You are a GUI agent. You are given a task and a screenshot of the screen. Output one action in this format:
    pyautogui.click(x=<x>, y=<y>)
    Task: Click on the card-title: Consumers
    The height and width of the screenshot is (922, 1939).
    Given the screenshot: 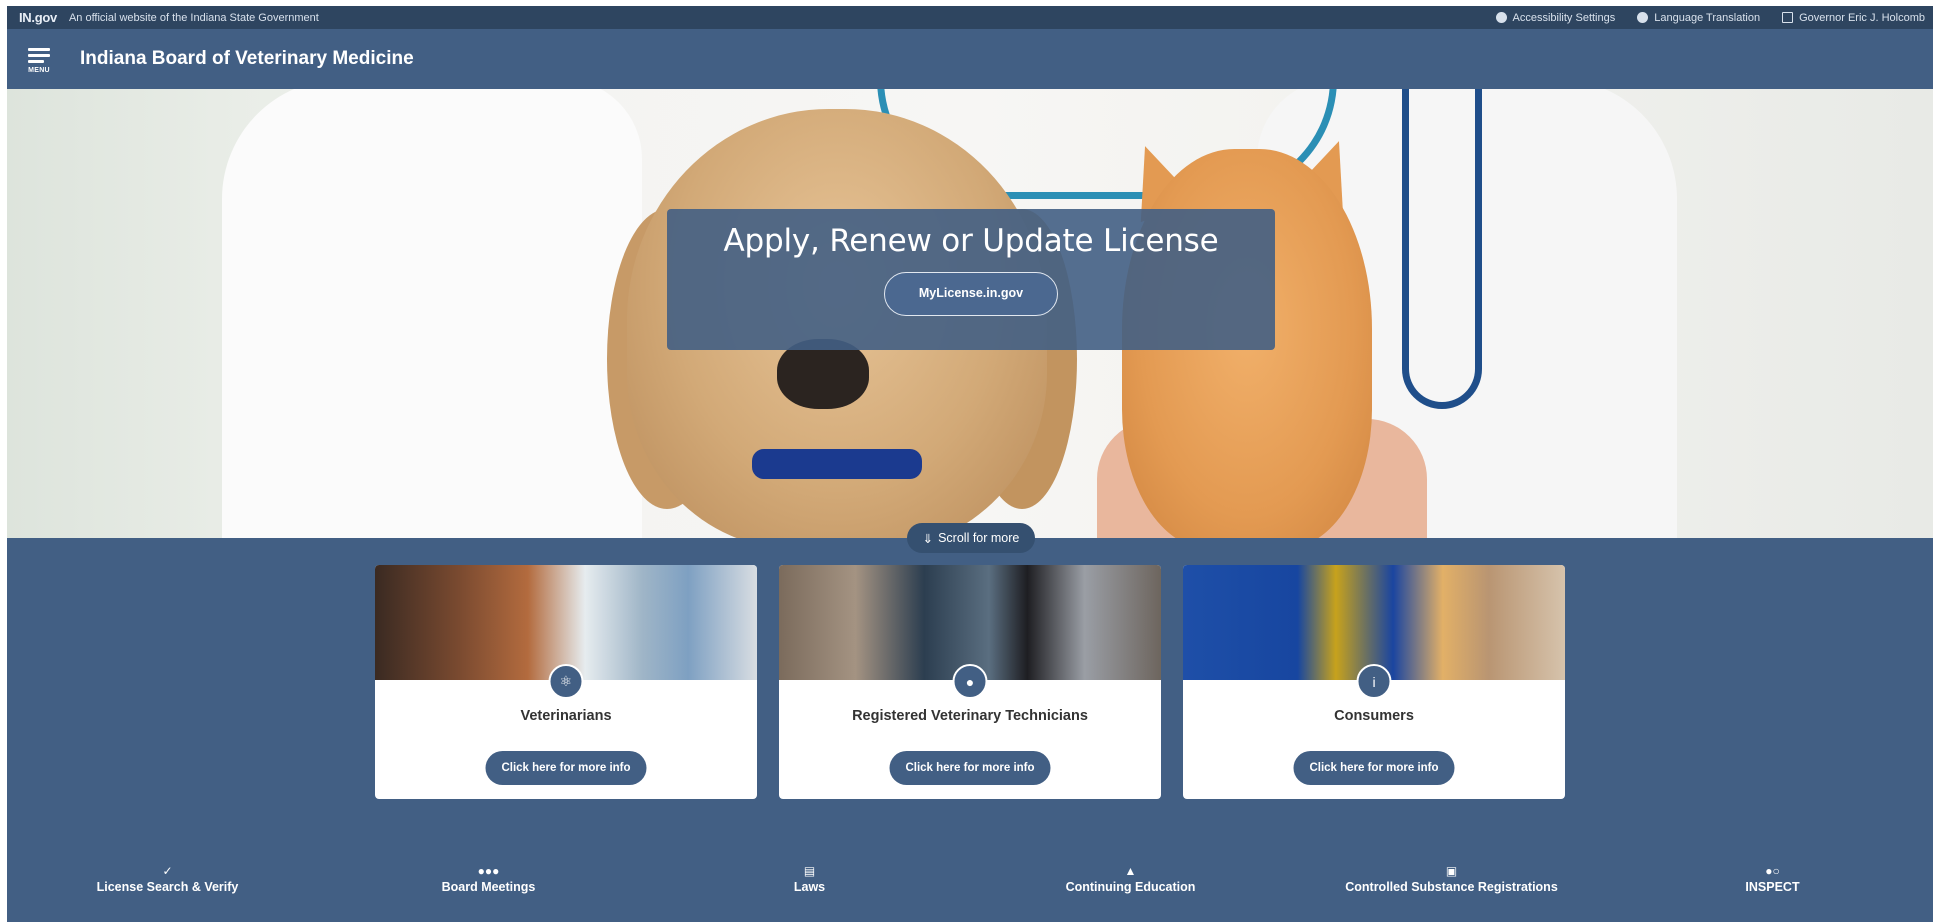 What is the action you would take?
    pyautogui.click(x=1374, y=716)
    